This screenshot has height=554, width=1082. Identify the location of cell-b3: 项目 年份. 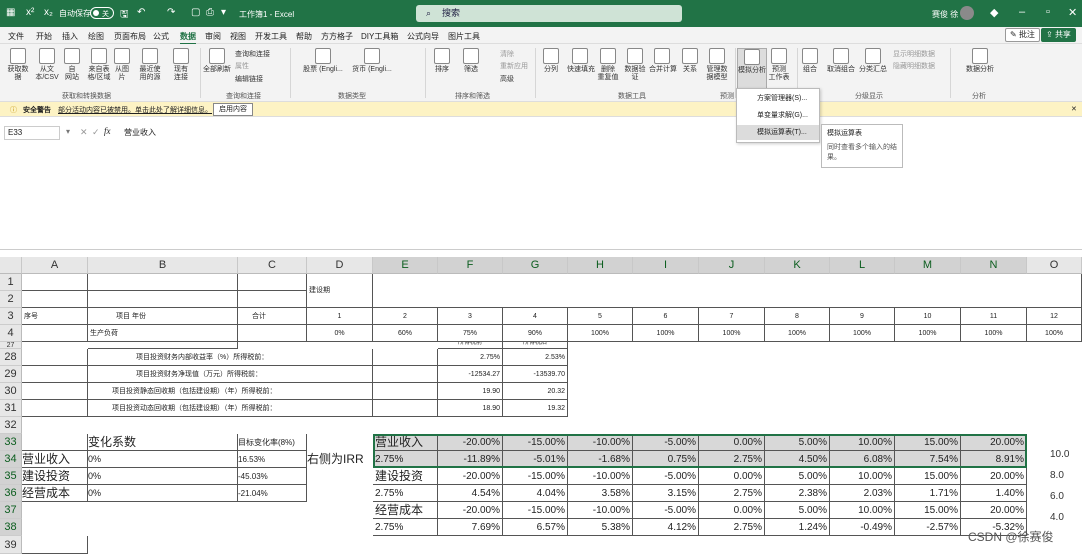
(163, 316).